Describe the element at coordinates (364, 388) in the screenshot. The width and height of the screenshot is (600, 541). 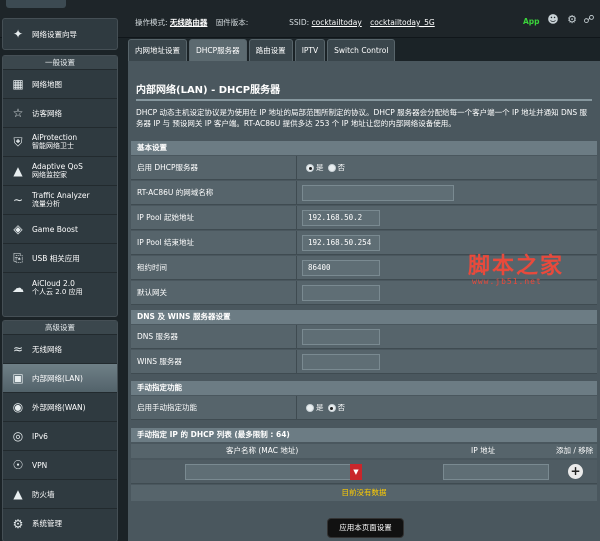
I see `manual-section-header: 手动指定功能` at that location.